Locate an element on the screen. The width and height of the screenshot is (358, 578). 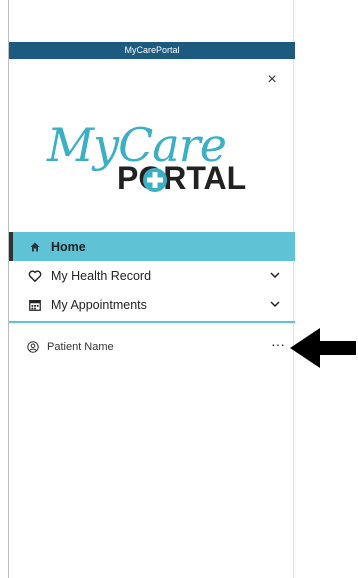
calendar-icon is located at coordinates (35, 305).